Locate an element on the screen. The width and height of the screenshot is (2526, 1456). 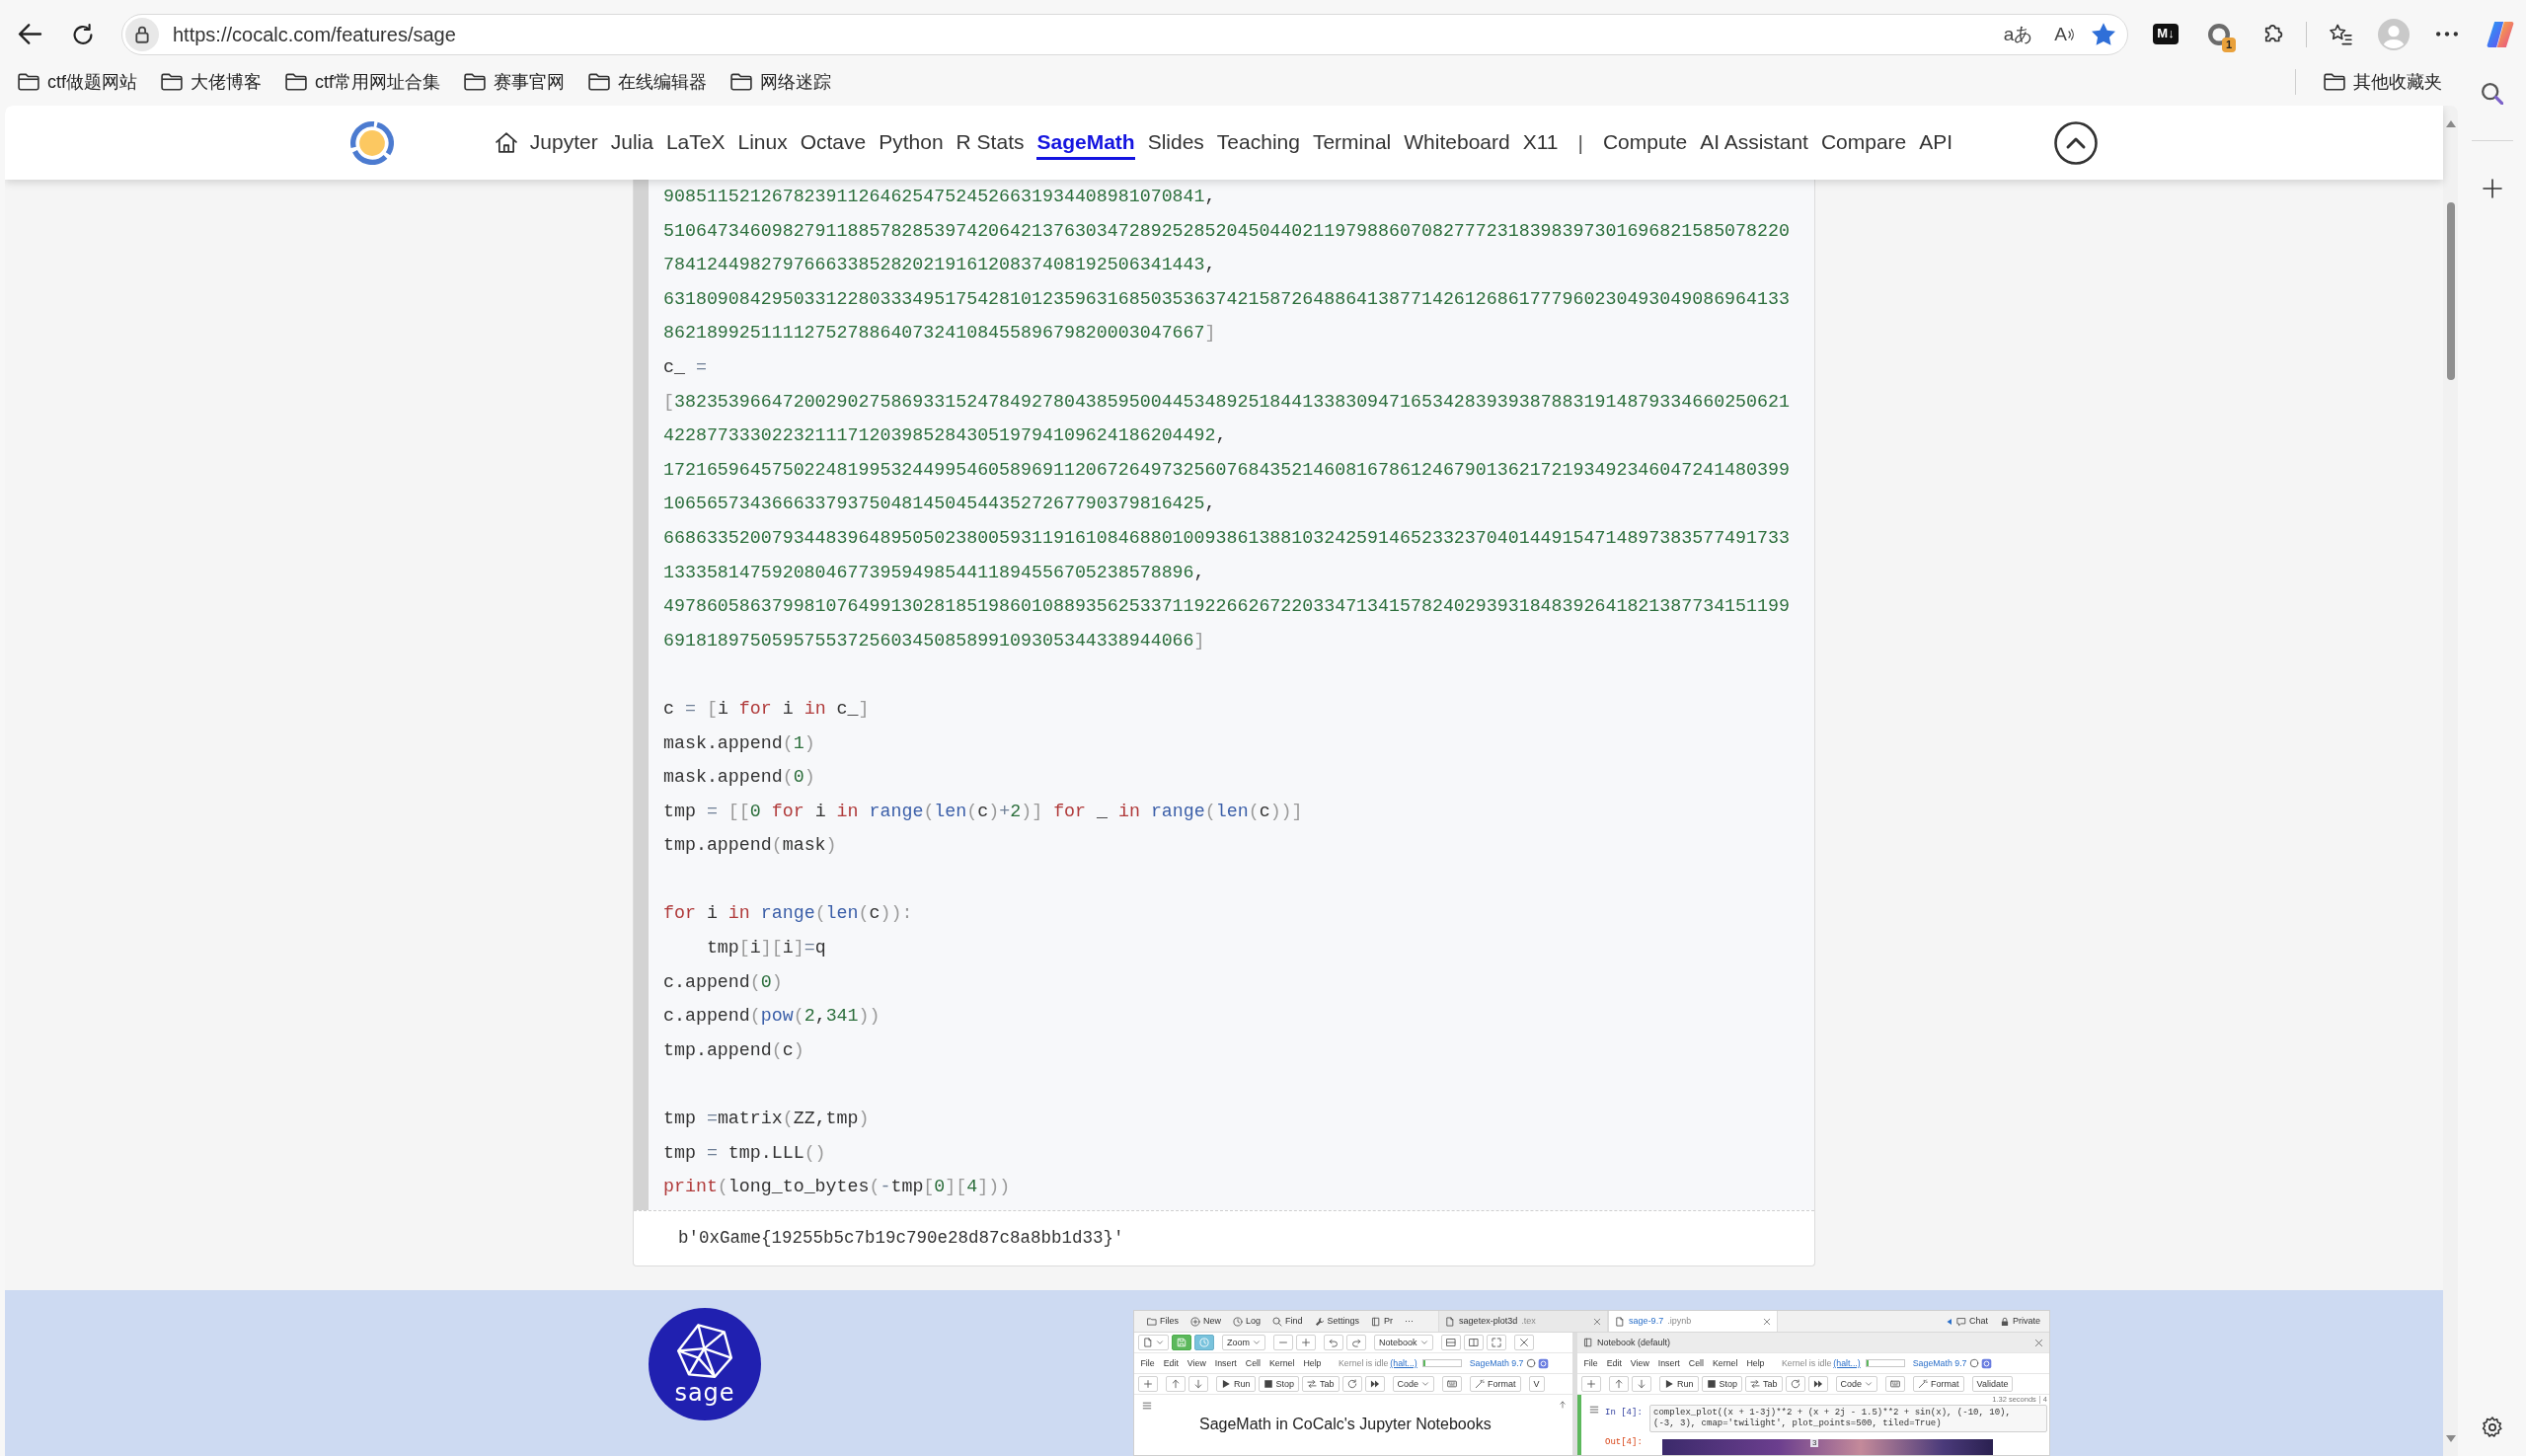
bookmark-folder: 网络迷踪 is located at coordinates (781, 82).